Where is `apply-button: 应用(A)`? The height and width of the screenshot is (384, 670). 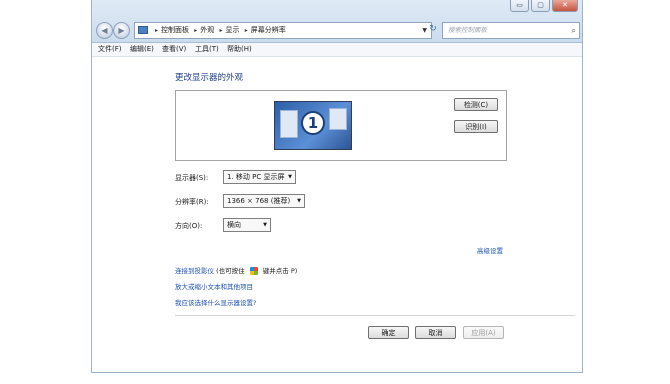
apply-button: 应用(A) is located at coordinates (483, 332).